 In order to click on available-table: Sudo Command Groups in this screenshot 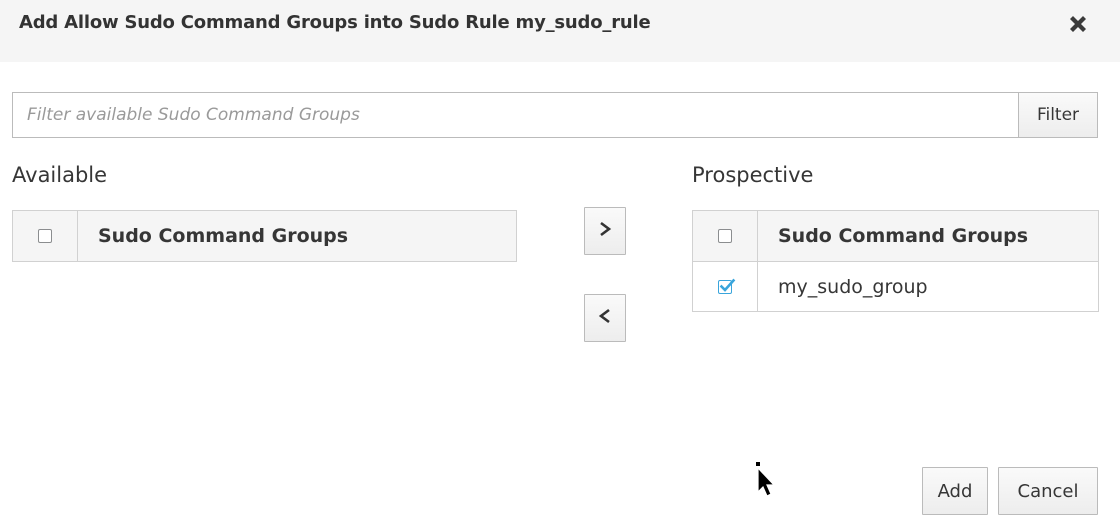, I will do `click(264, 236)`.